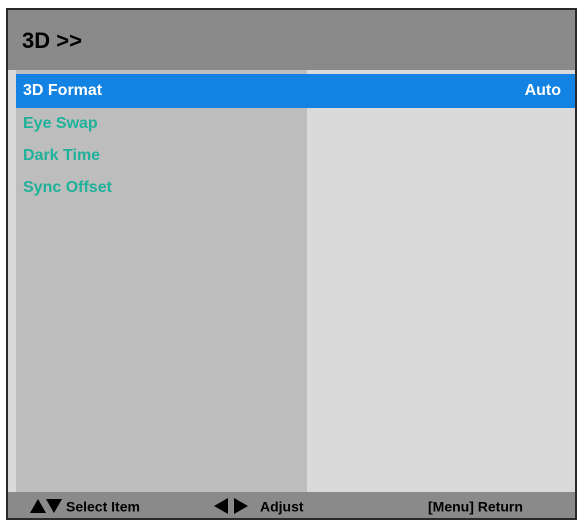 The height and width of the screenshot is (522, 581). What do you see at coordinates (543, 91) in the screenshot?
I see `menu-item-value: Auto` at bounding box center [543, 91].